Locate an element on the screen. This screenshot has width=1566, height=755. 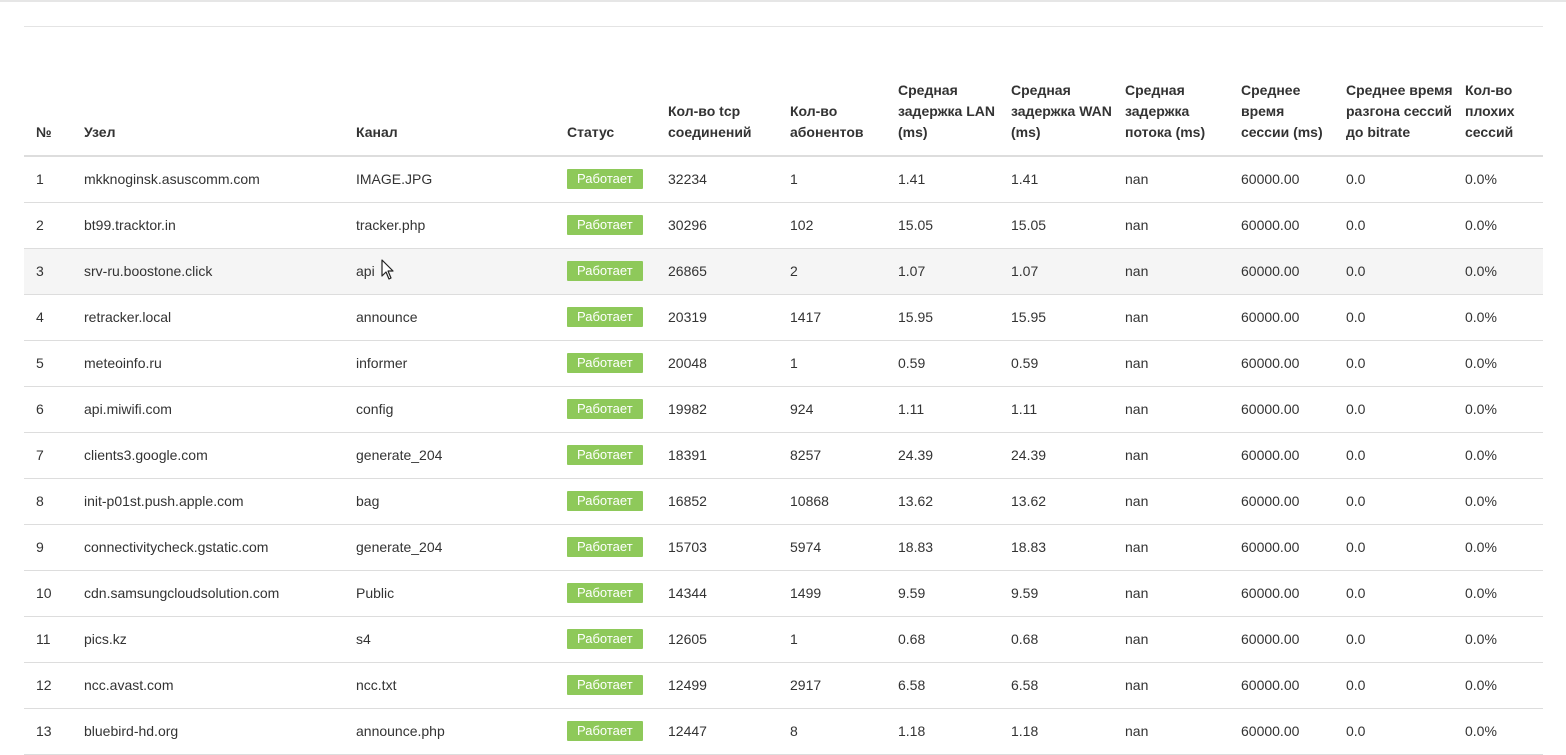
cell-channel: ncc.txt is located at coordinates (449, 685).